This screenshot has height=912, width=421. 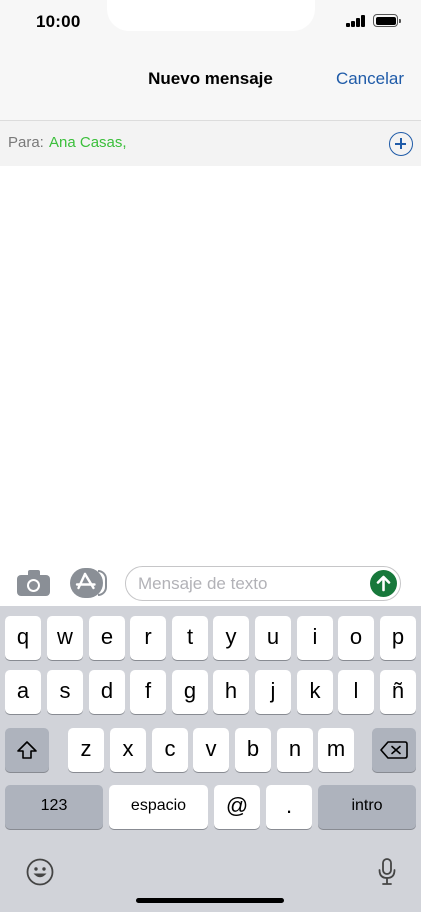 I want to click on key-u: u, so click(x=273, y=638).